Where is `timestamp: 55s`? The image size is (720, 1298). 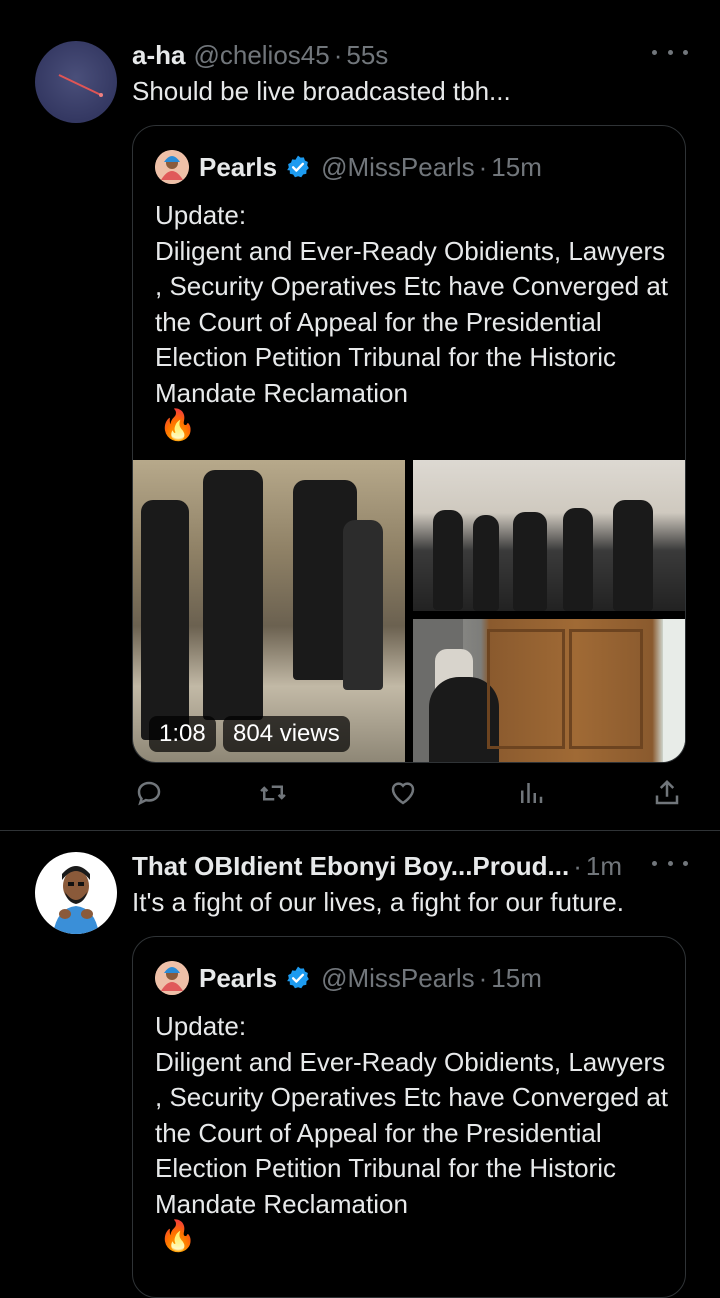
timestamp: 55s is located at coordinates (367, 55).